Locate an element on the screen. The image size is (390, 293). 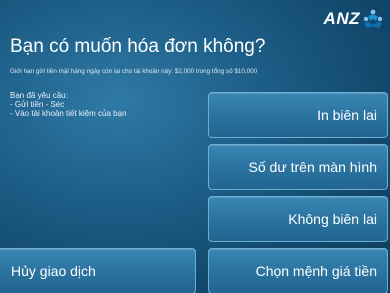
request-line-account: - Vào tài khoản tiết kiệm của bạn is located at coordinates (68, 113).